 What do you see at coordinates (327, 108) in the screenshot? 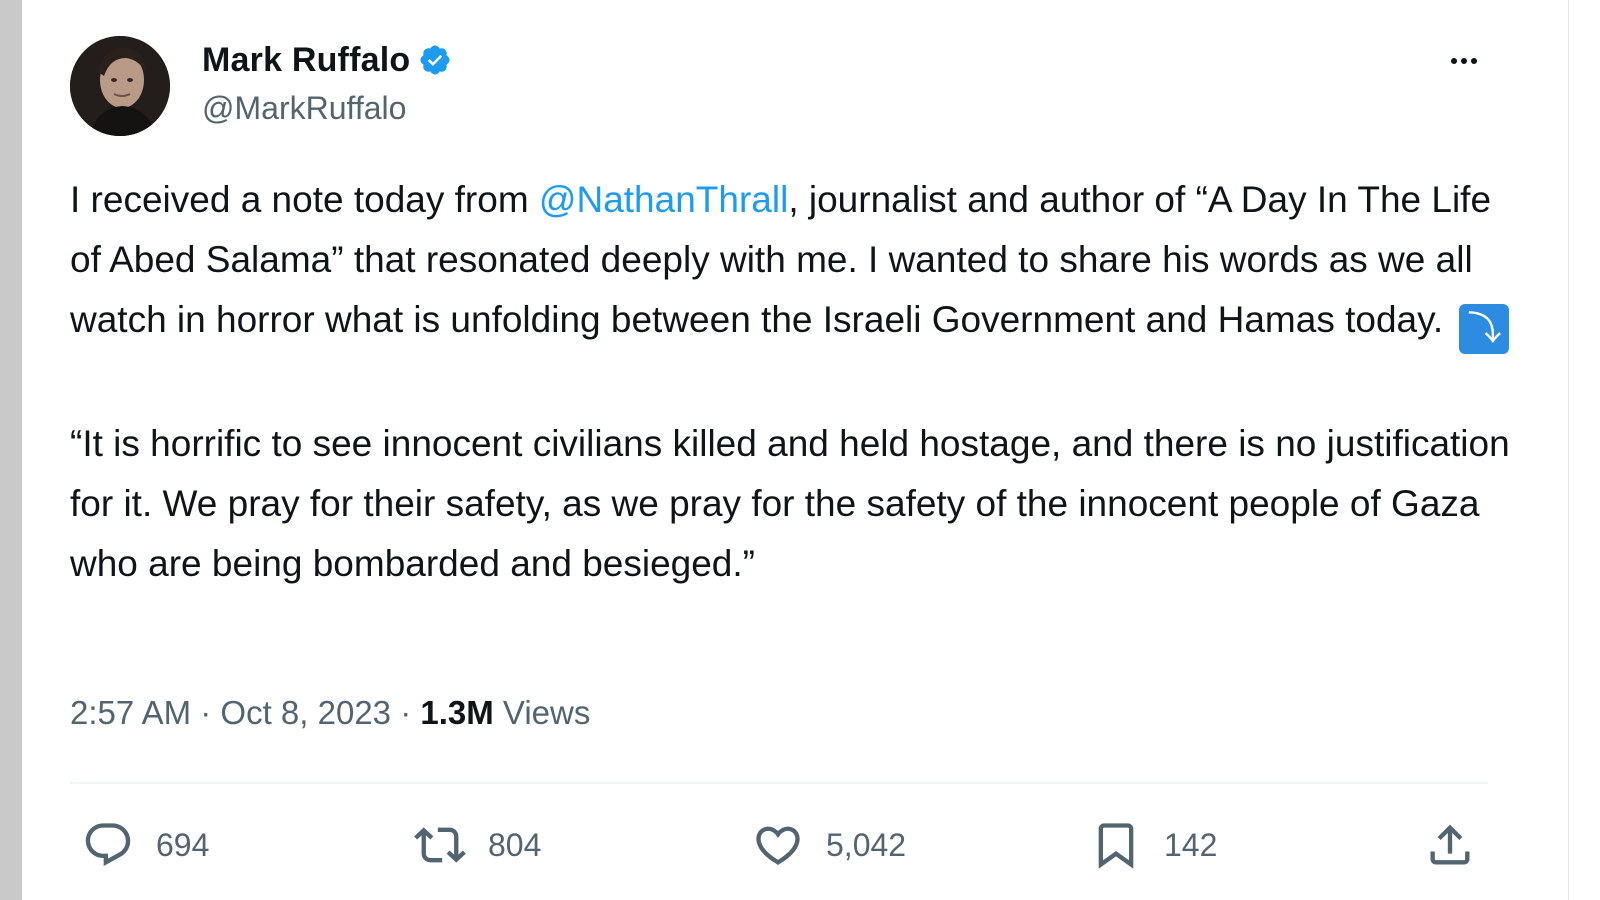
I see `user-handle: @MarkRuffalo` at bounding box center [327, 108].